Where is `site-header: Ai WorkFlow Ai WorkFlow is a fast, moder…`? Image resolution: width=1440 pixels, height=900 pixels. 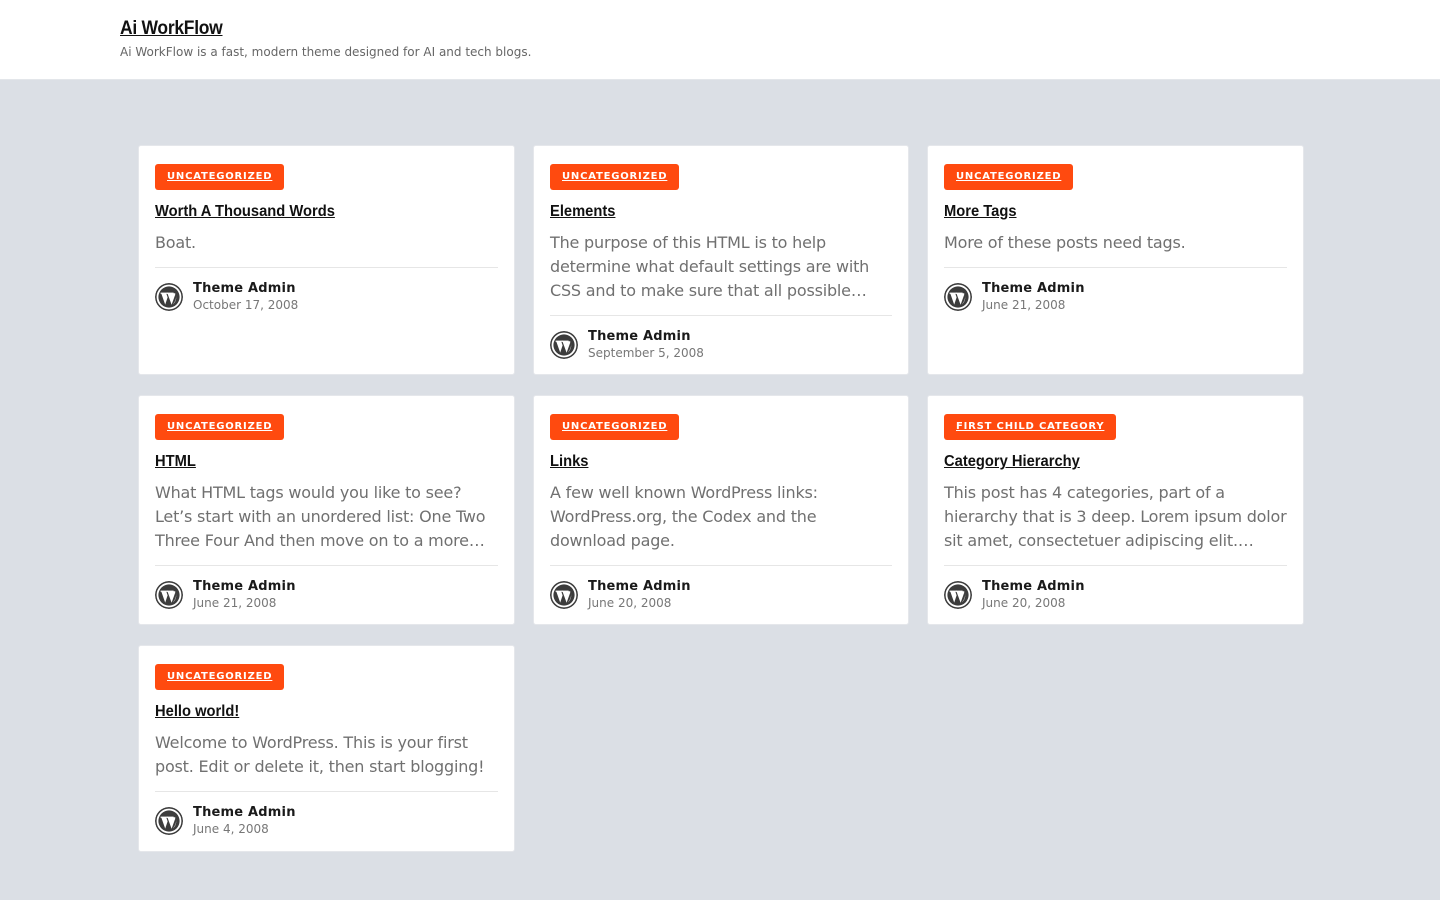 site-header: Ai WorkFlow Ai WorkFlow is a fast, moder… is located at coordinates (720, 40).